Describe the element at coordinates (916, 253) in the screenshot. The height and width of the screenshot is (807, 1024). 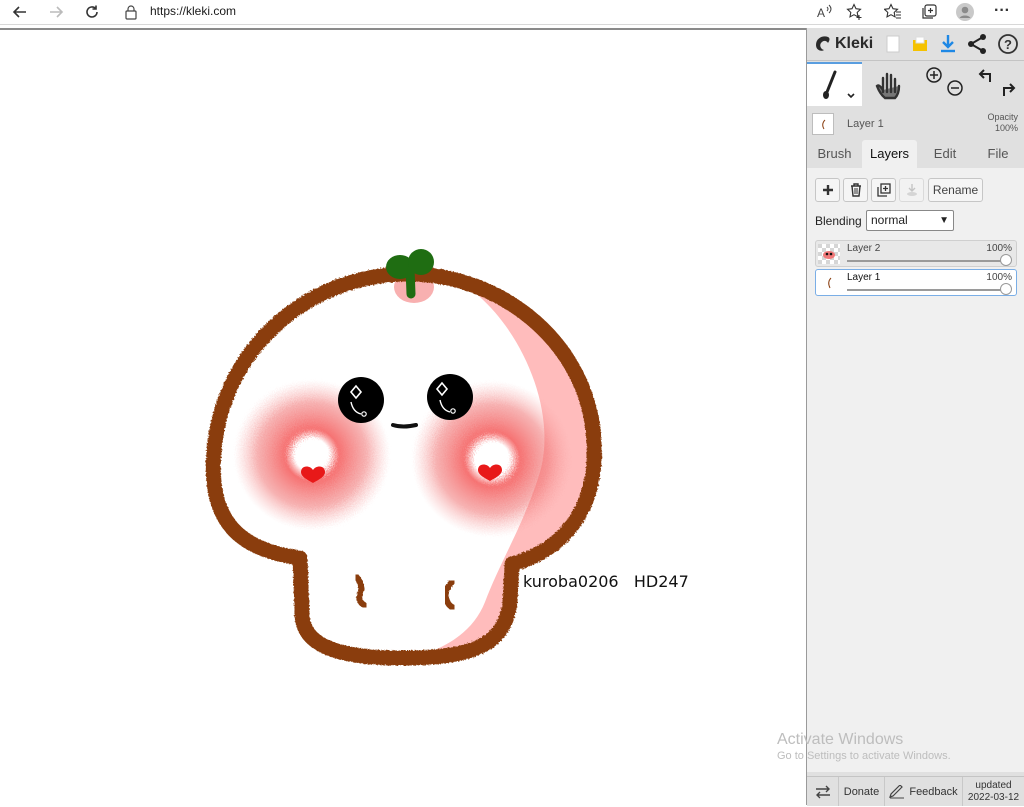
I see `layer-row-layer-2: Layer 2 100%` at that location.